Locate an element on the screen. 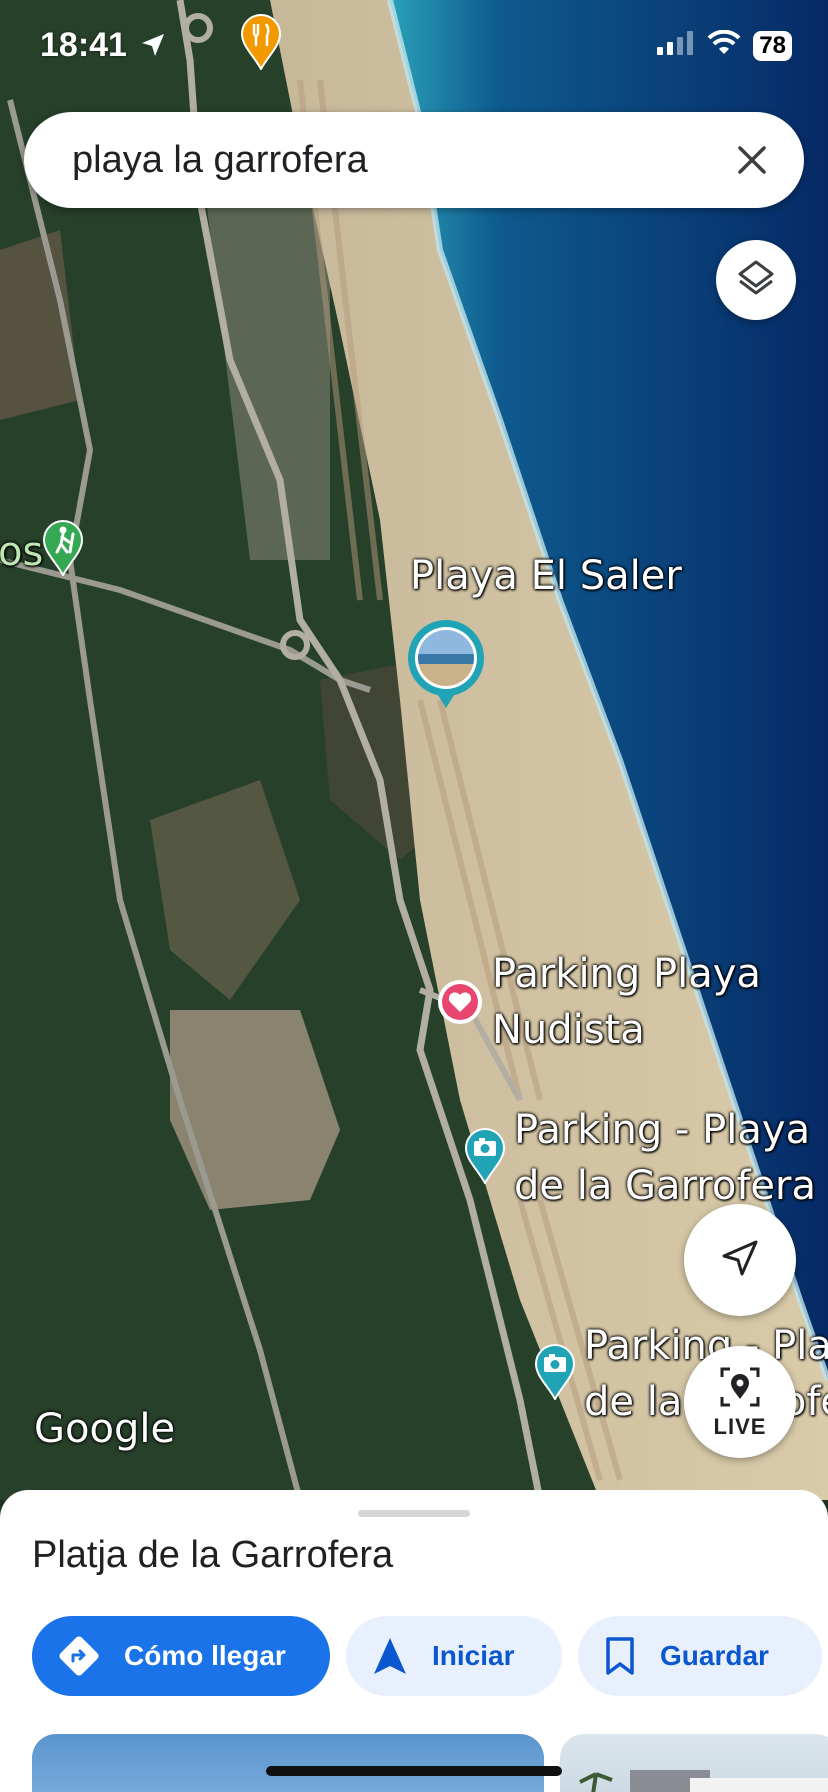 Image resolution: width=828 pixels, height=1792 pixels. place-title: Platja de la Garrofera is located at coordinates (213, 1555).